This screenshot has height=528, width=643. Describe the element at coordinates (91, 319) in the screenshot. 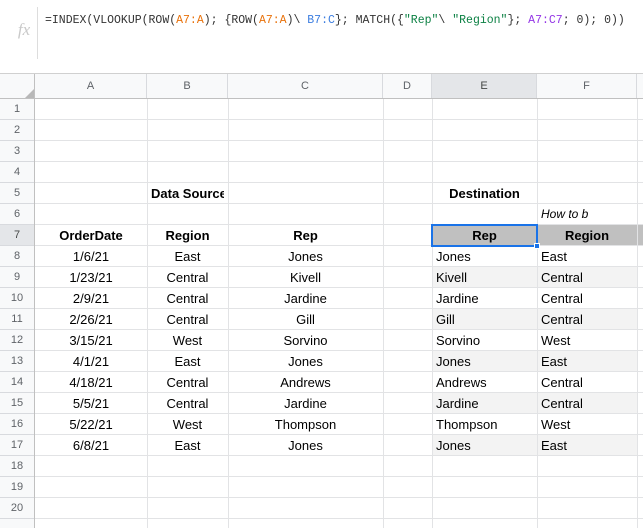

I see `data-source-cell: 2/26/21` at that location.